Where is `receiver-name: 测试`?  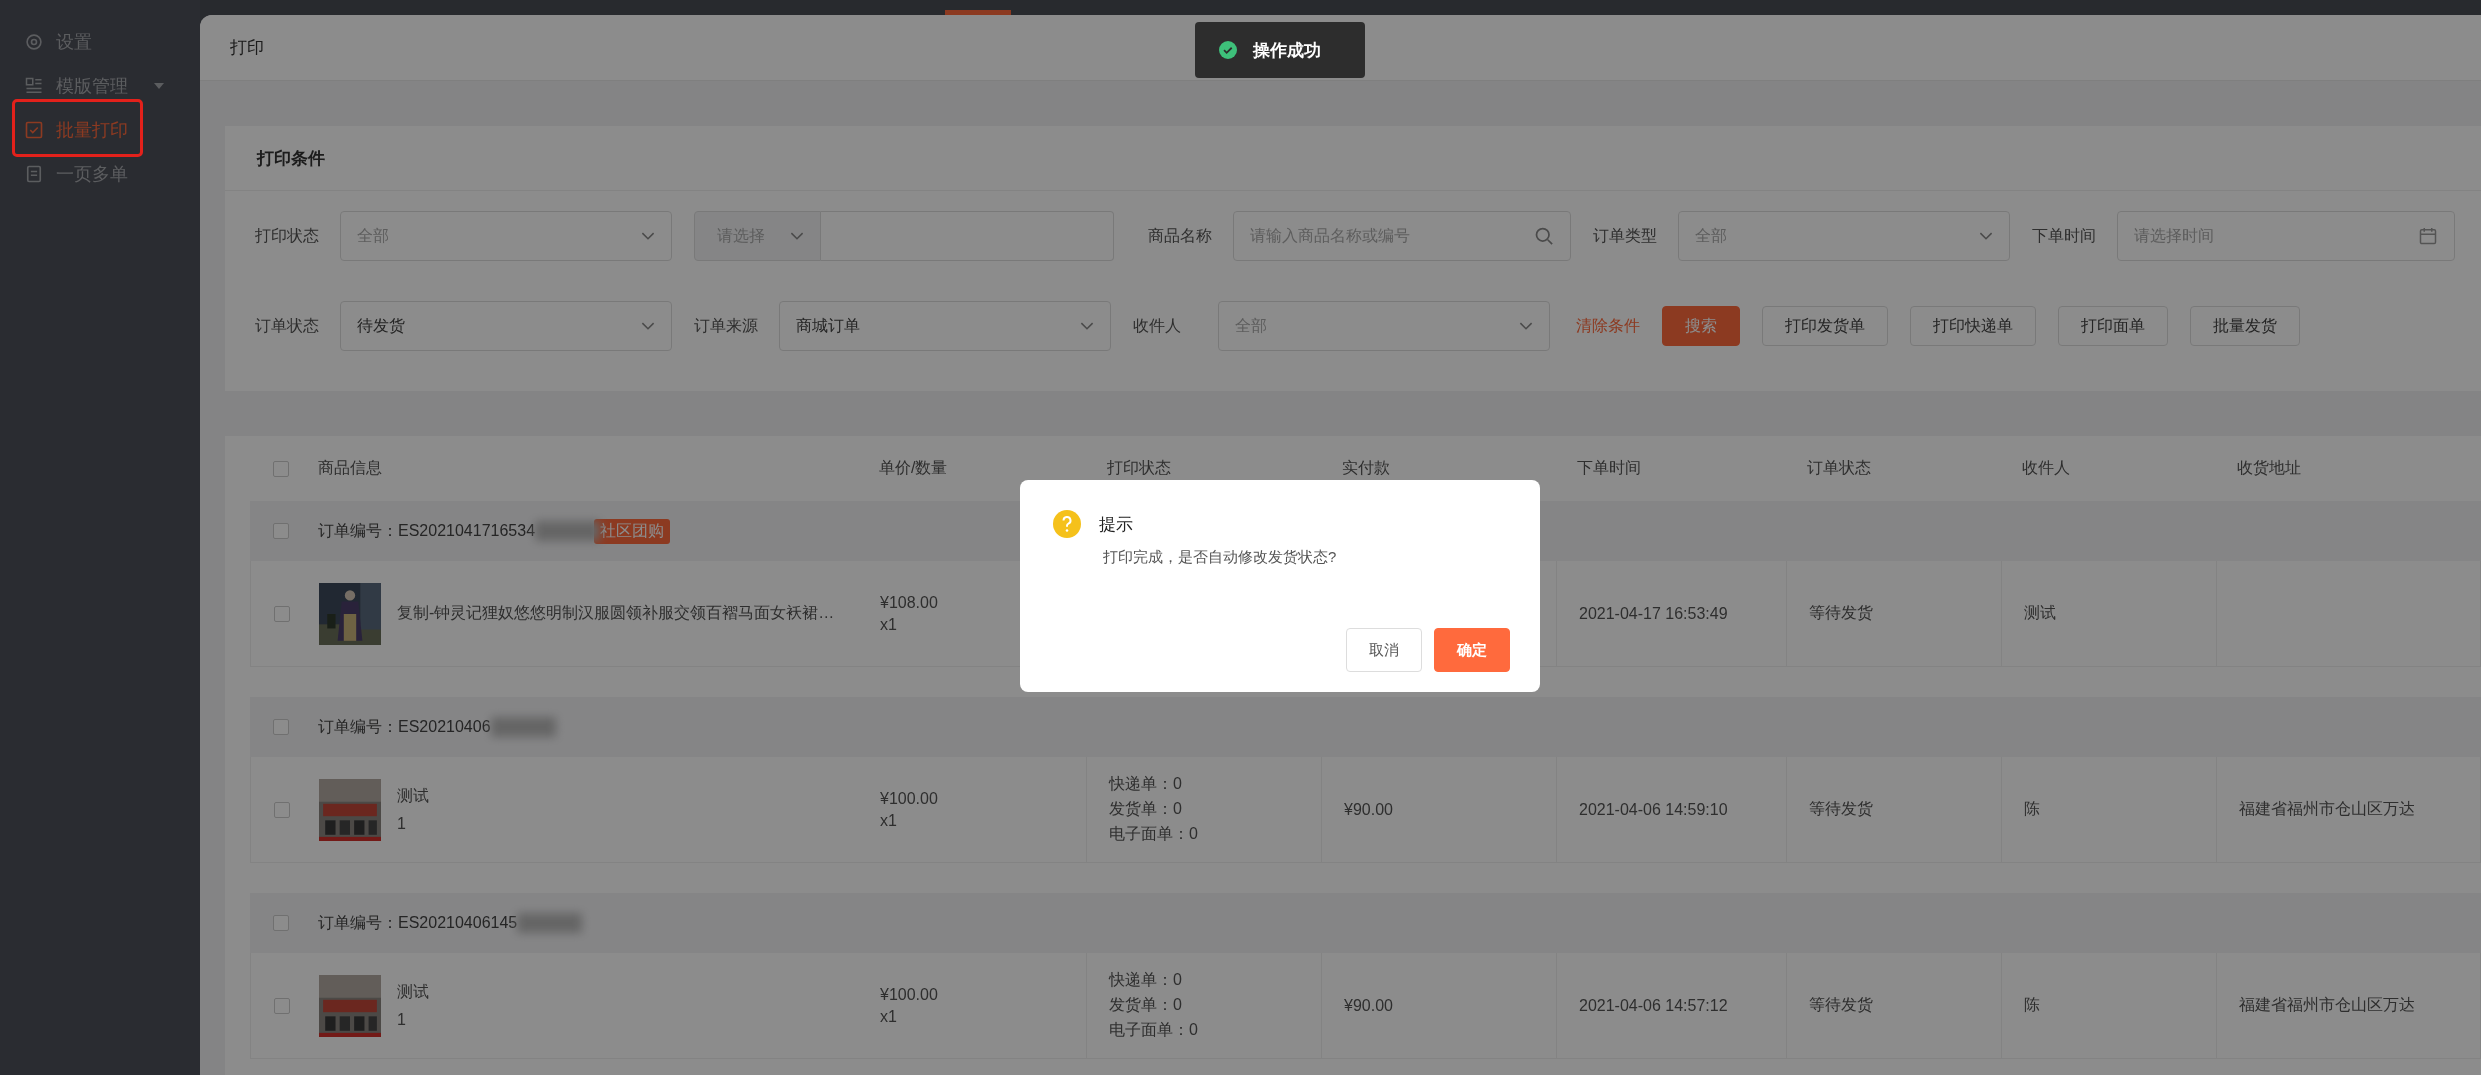 receiver-name: 测试 is located at coordinates (2040, 613).